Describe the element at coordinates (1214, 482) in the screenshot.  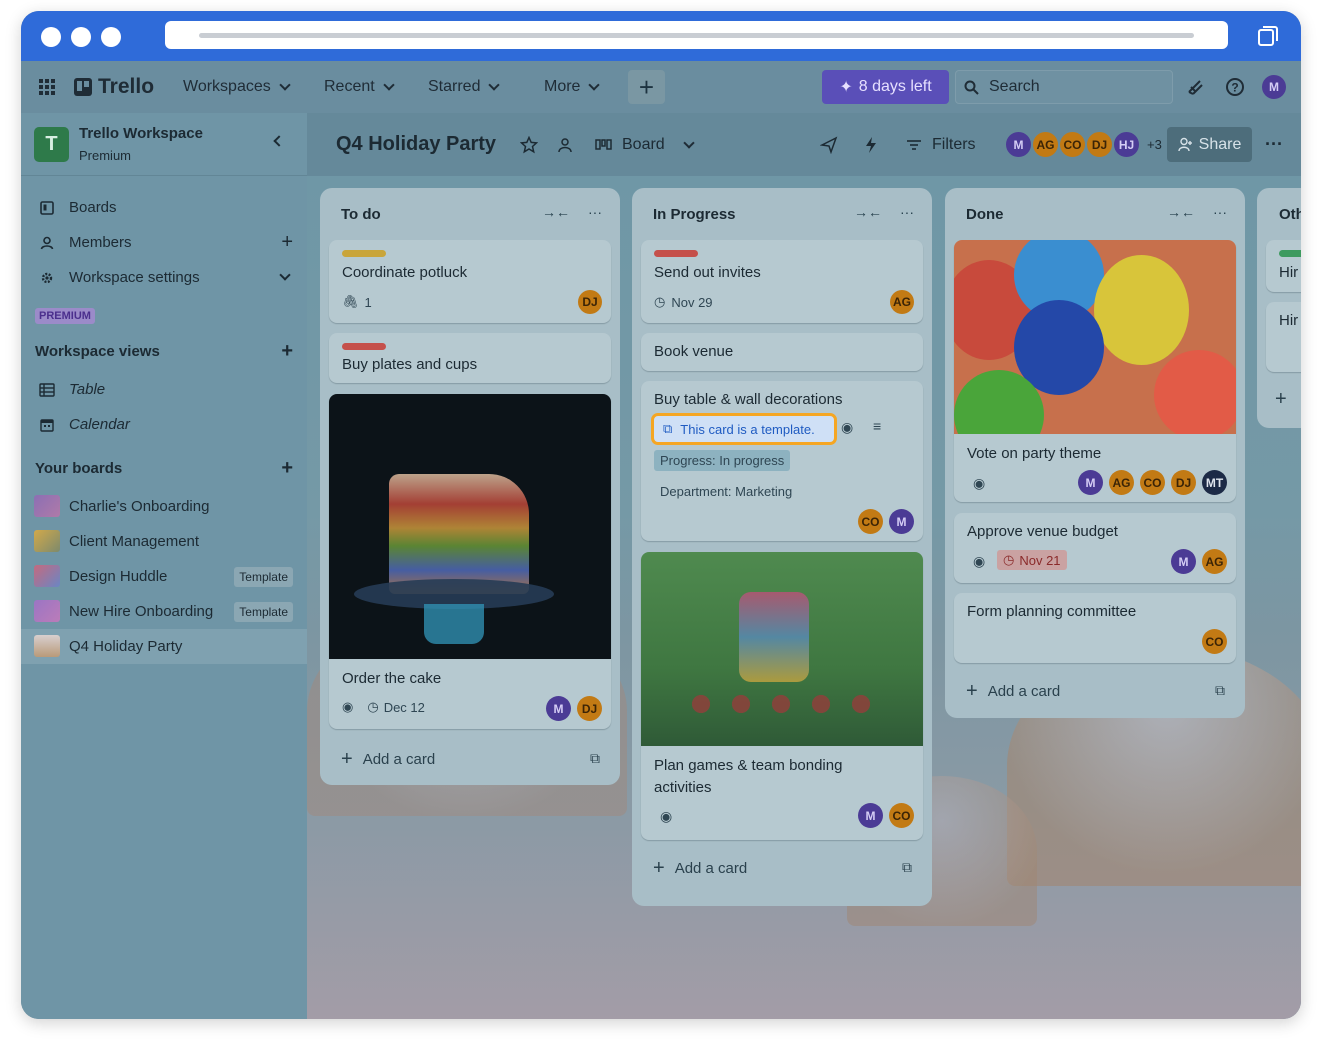
I see `member-avatar: MT` at that location.